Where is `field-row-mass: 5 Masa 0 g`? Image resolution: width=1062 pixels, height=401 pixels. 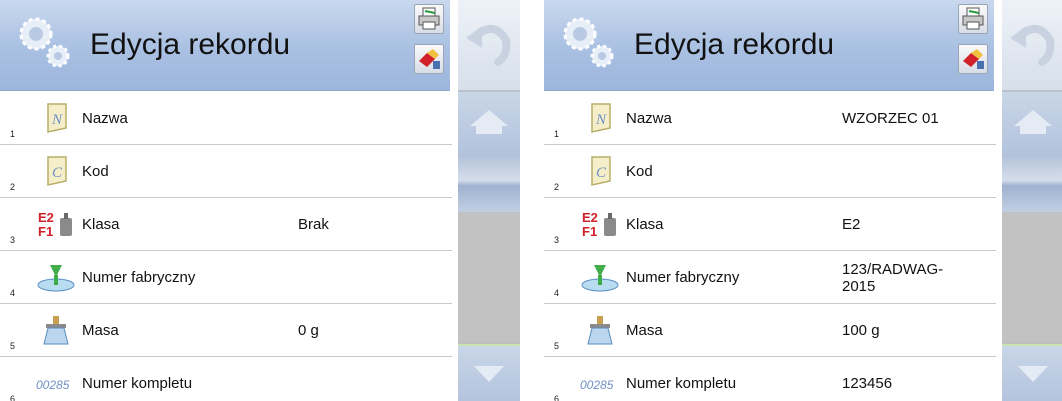 field-row-mass: 5 Masa 0 g is located at coordinates (226, 330).